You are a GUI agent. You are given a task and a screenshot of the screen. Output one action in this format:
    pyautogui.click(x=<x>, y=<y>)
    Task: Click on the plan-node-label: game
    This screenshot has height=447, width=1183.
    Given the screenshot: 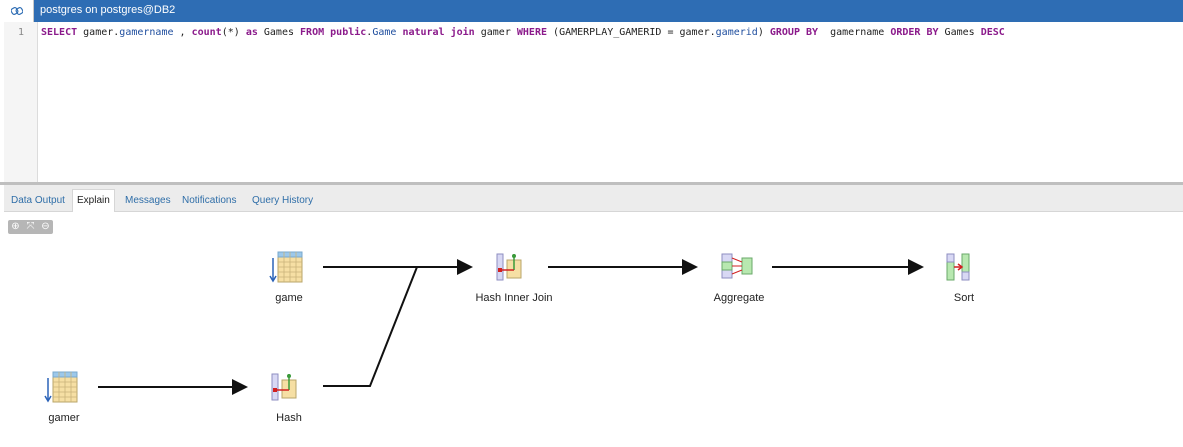 What is the action you would take?
    pyautogui.click(x=289, y=298)
    